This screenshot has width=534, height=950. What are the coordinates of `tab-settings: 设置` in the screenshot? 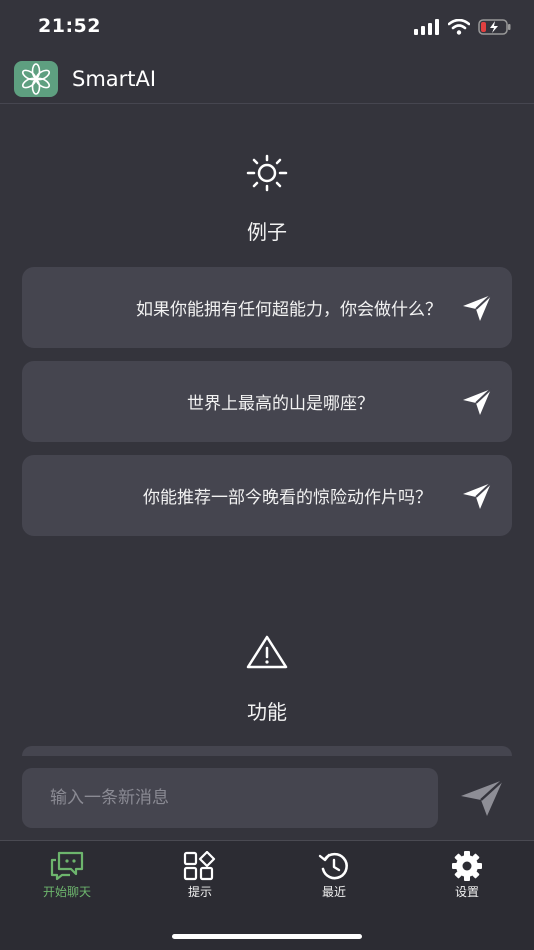 It's located at (467, 875).